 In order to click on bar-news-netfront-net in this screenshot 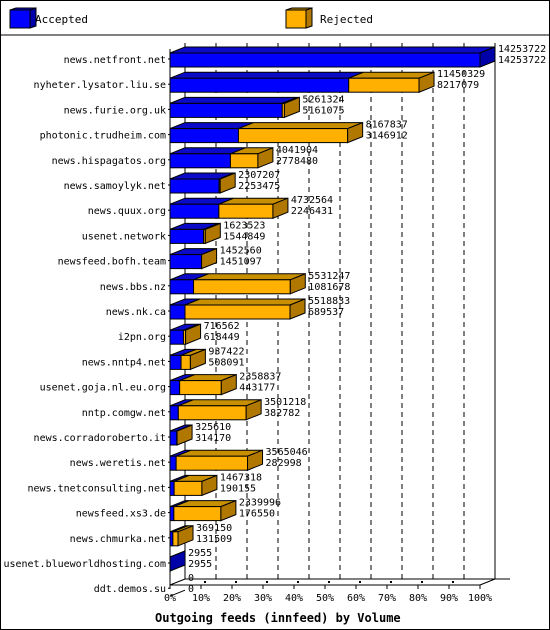, I will do `click(332, 57)`.